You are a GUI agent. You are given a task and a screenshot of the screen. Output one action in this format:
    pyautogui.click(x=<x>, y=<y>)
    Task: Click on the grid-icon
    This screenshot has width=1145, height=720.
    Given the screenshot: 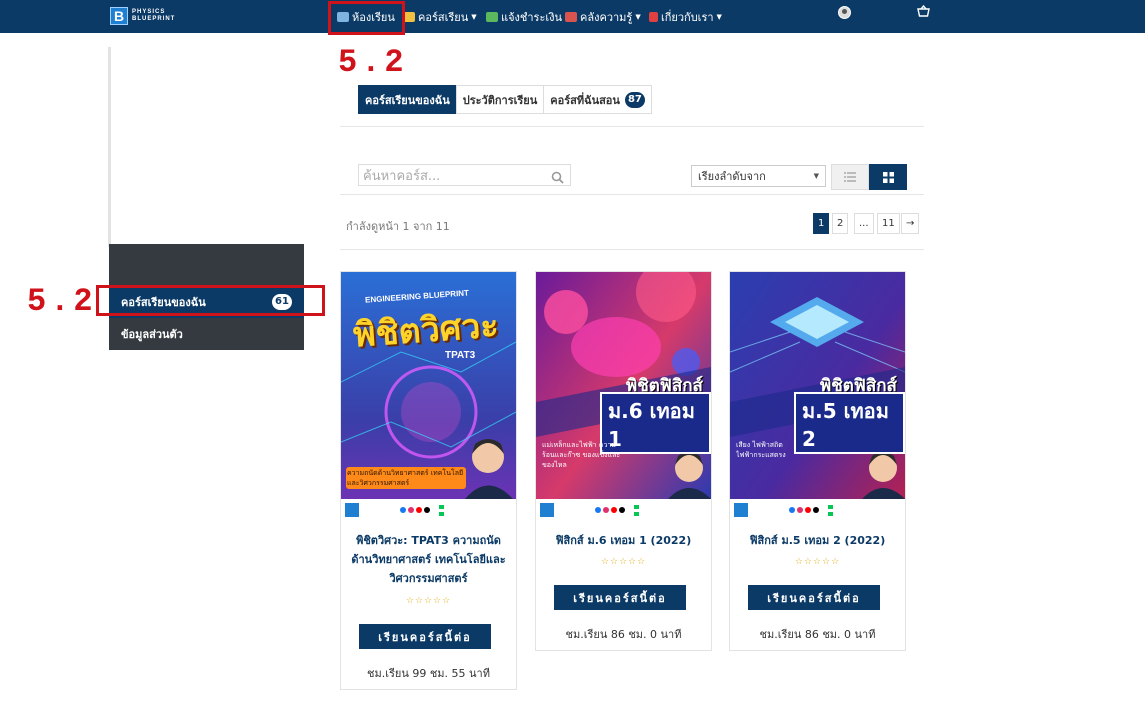 What is the action you would take?
    pyautogui.click(x=888, y=177)
    